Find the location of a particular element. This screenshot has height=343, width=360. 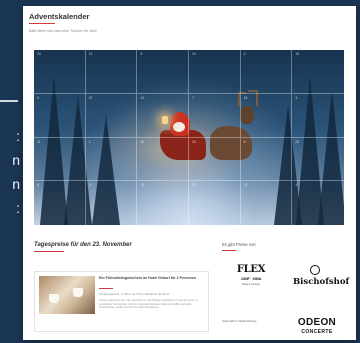

calendar-door-number: 18 is located at coordinates (245, 97).